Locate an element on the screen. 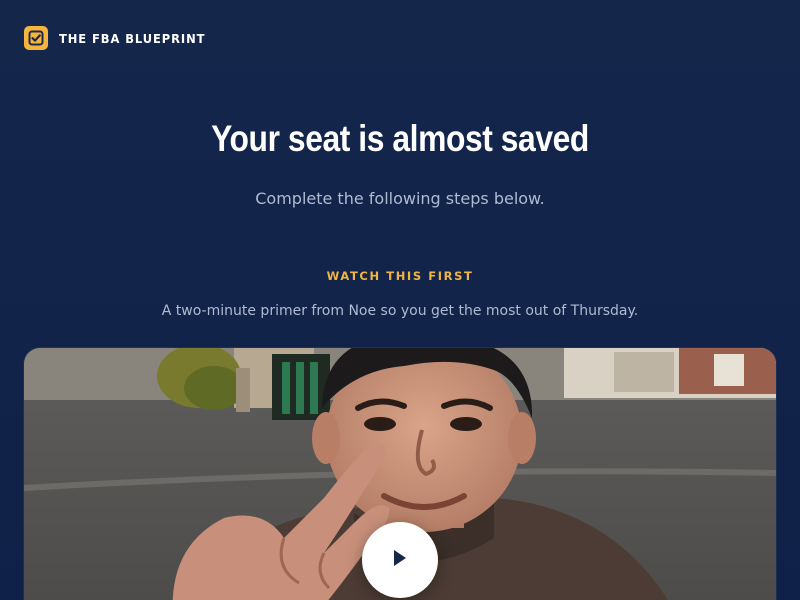 The height and width of the screenshot is (600, 800). play-button is located at coordinates (400, 560).